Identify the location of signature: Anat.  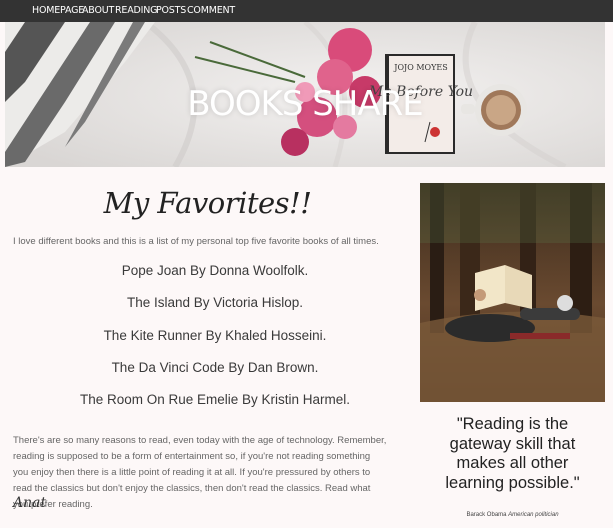
(30, 503).